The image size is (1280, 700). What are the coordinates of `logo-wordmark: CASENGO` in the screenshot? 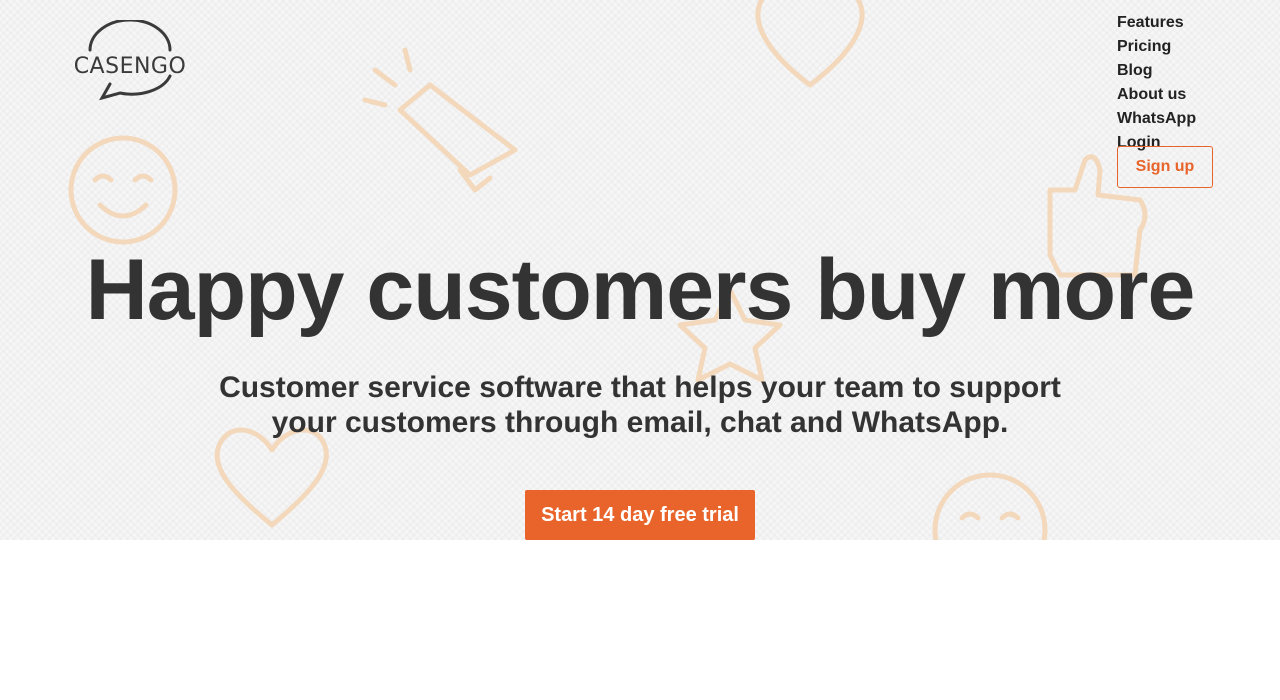 It's located at (130, 66).